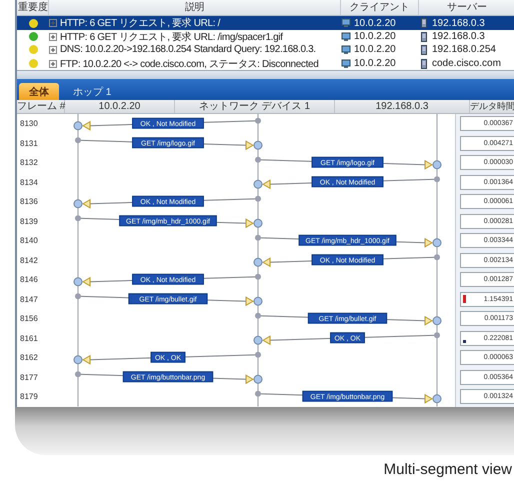 The height and width of the screenshot is (490, 514). Describe the element at coordinates (265, 23) in the screenshot. I see `event-row: HTTP: 6 GET リクエスト, 要求 URL: / 10.0.2.20 192.168.0.3` at that location.